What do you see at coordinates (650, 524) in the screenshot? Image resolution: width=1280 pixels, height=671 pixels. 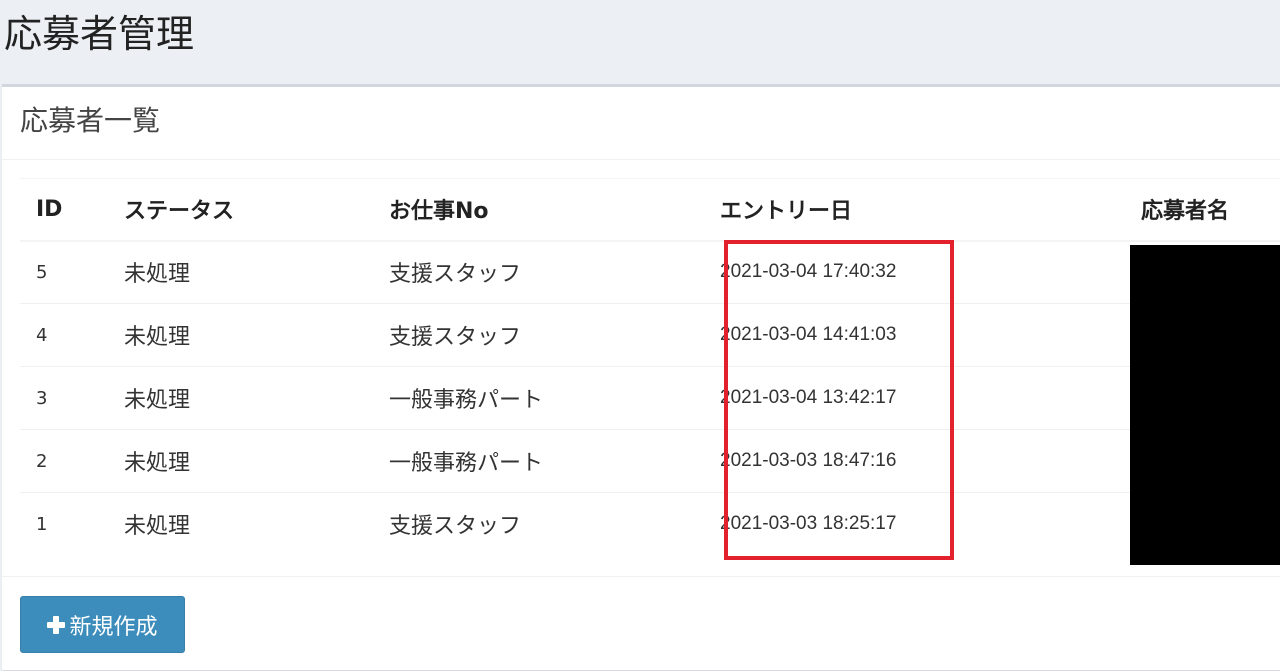 I see `table-row: 1 未処理 支援スタッフ 2021-03-03 18:25:17` at bounding box center [650, 524].